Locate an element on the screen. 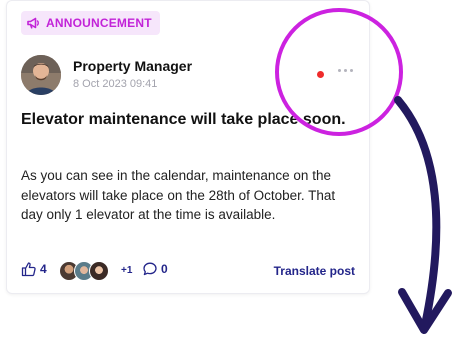 The image size is (460, 347). avatar is located at coordinates (41, 75).